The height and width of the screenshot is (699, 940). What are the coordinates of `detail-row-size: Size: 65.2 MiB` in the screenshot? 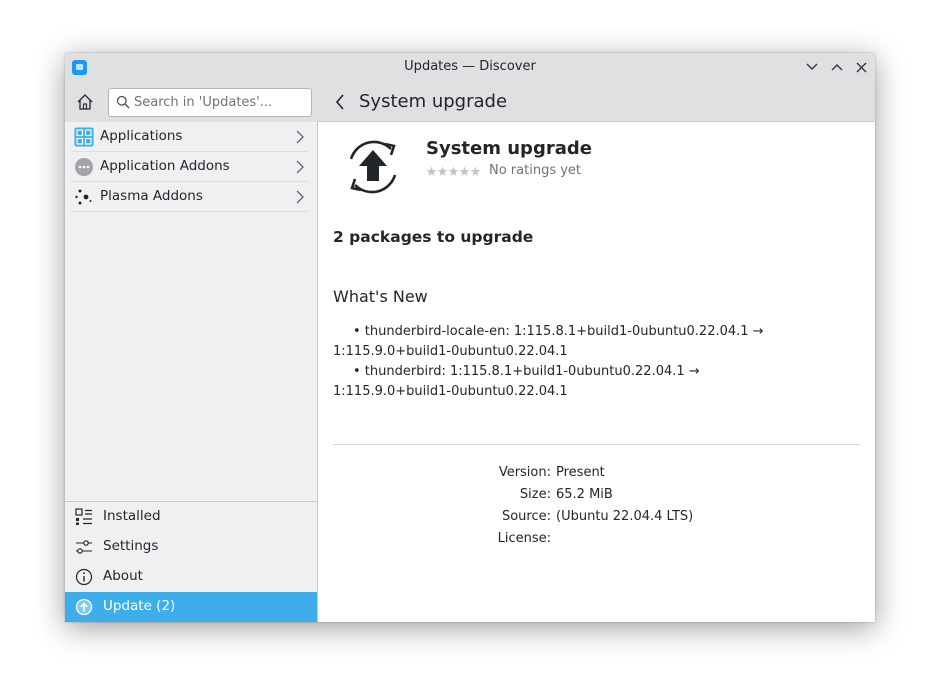 It's located at (596, 496).